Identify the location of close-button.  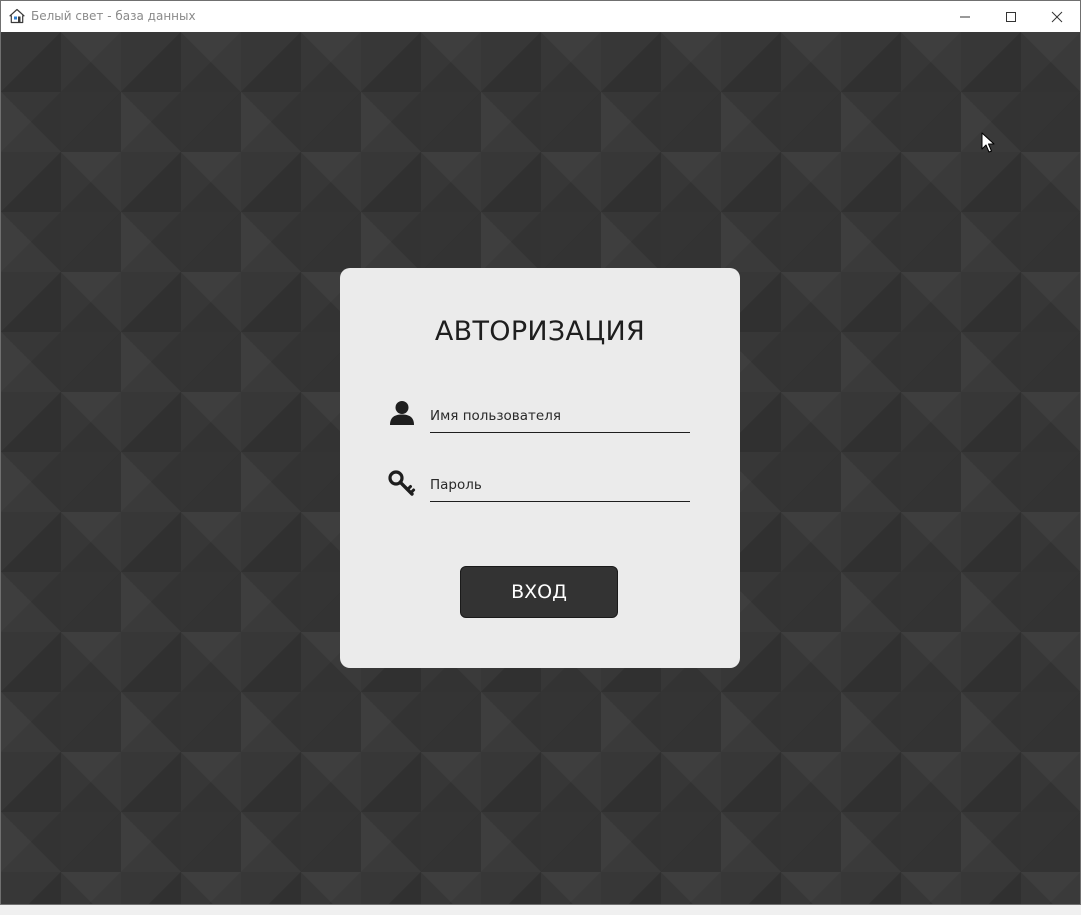
(1057, 16).